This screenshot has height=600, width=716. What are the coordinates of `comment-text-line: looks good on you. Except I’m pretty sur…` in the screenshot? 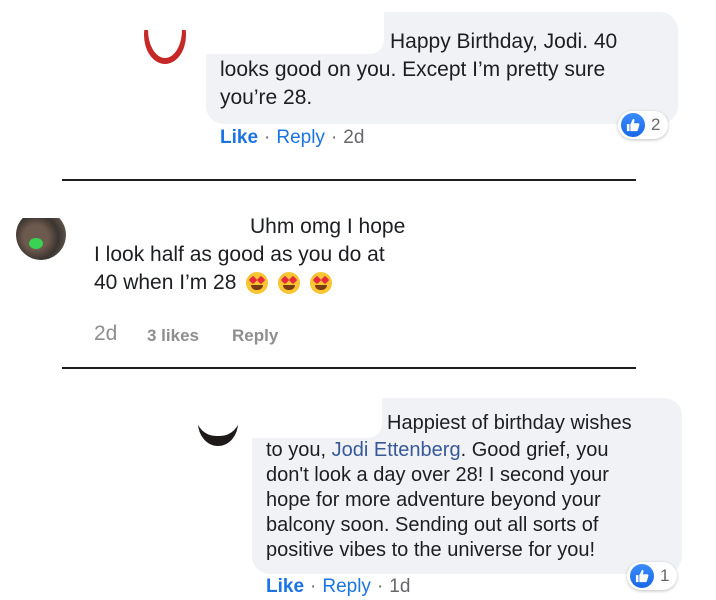 It's located at (413, 69).